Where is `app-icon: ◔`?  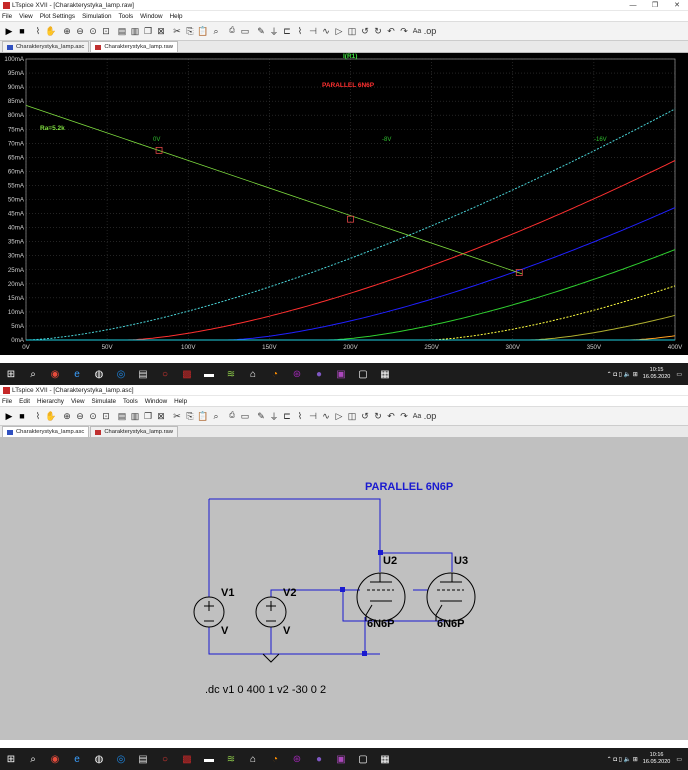 app-icon: ◔ is located at coordinates (275, 759).